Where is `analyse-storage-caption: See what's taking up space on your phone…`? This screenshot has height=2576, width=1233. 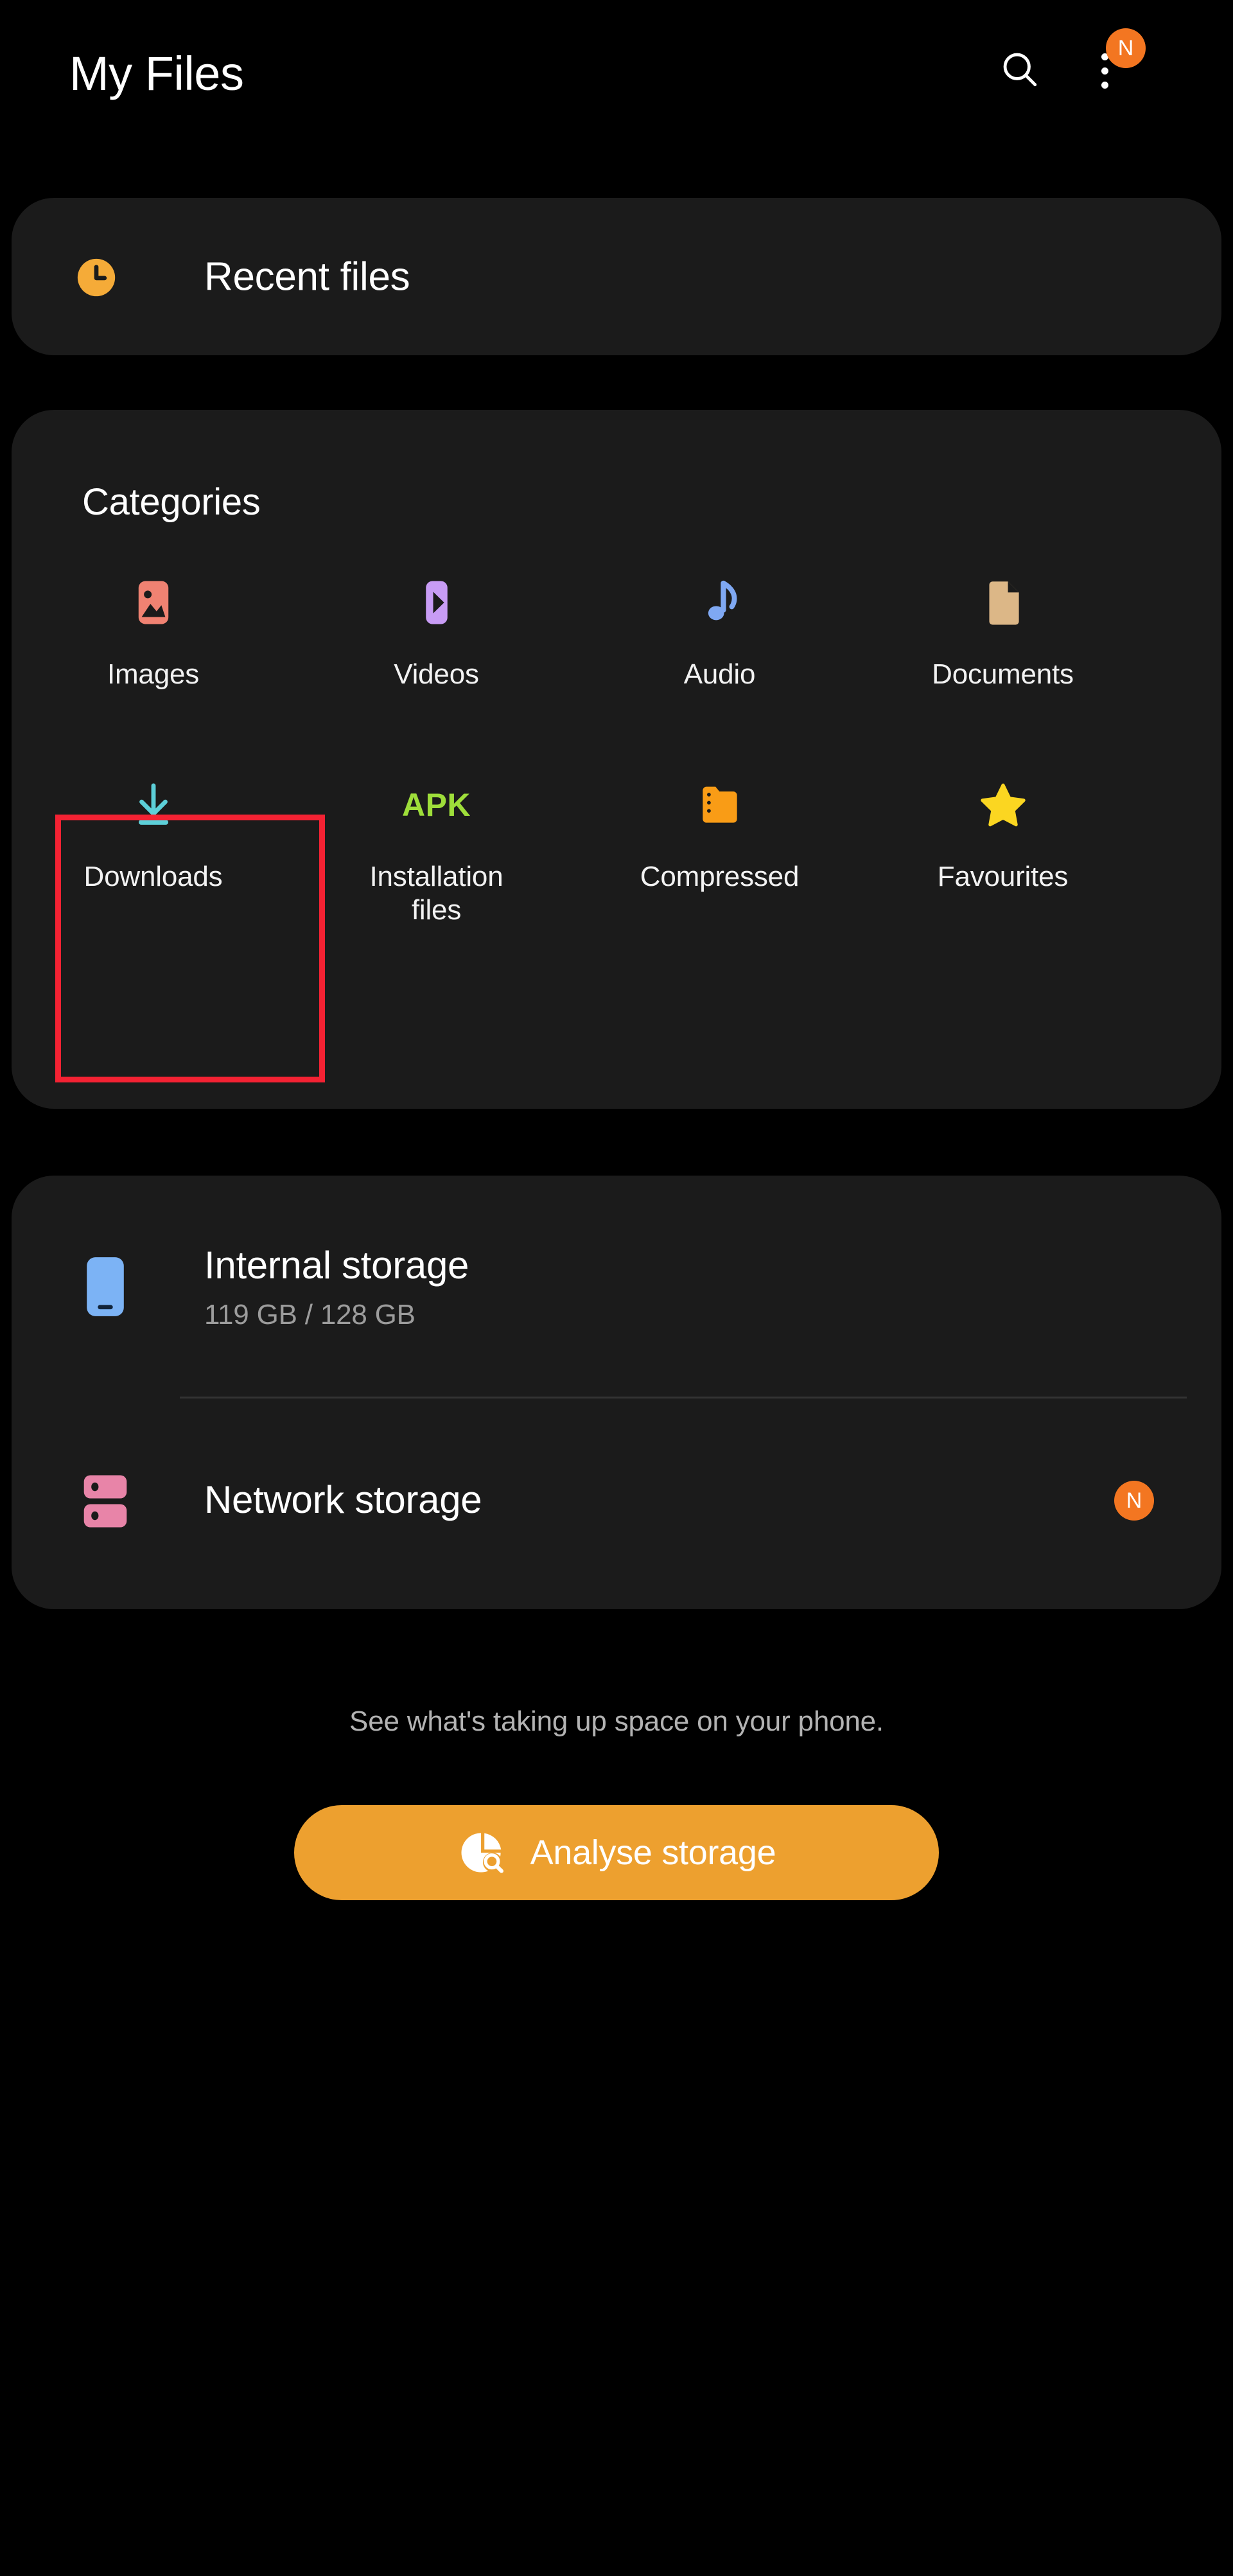
analyse-storage-caption: See what's taking up space on your phone… is located at coordinates (617, 1721).